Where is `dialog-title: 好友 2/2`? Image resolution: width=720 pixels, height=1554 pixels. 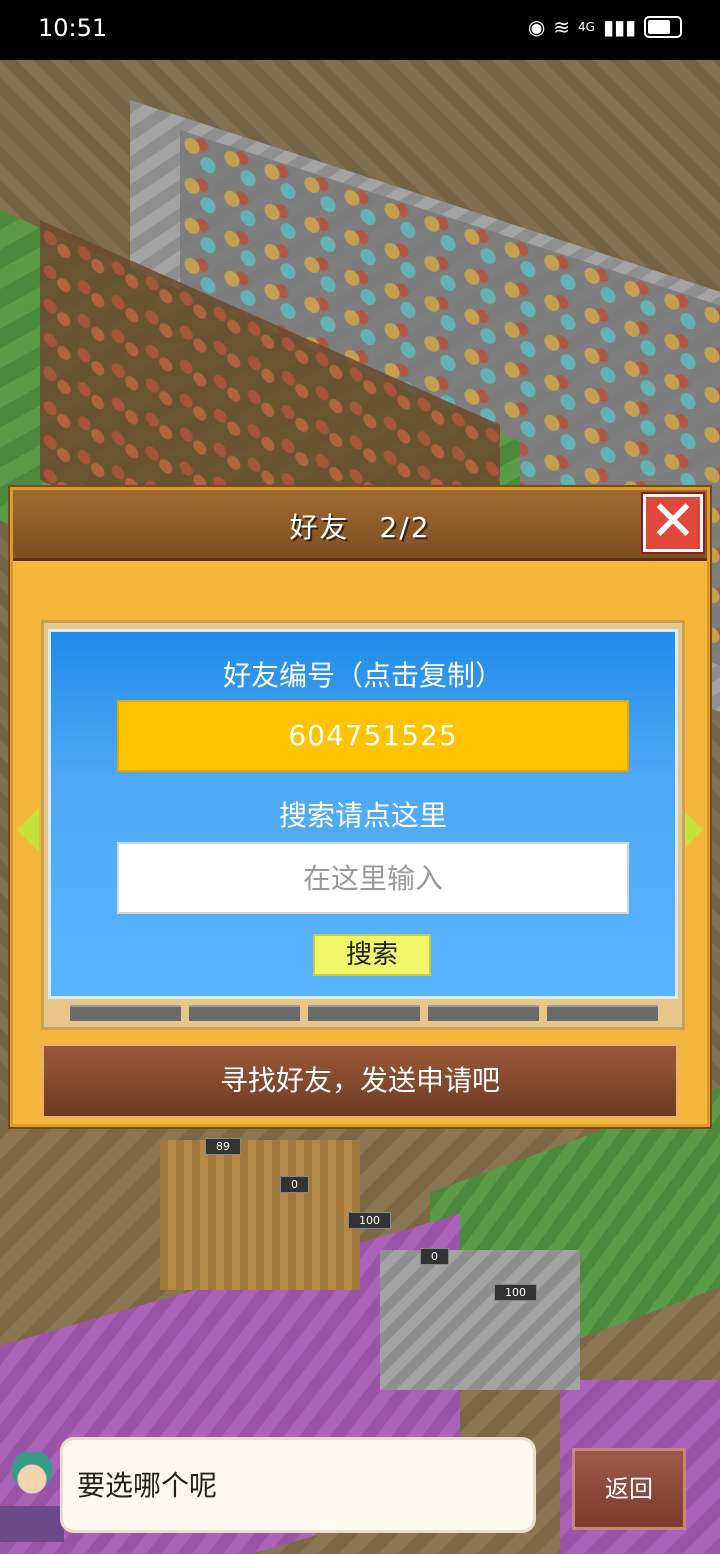
dialog-title: 好友 2/2 is located at coordinates (360, 527).